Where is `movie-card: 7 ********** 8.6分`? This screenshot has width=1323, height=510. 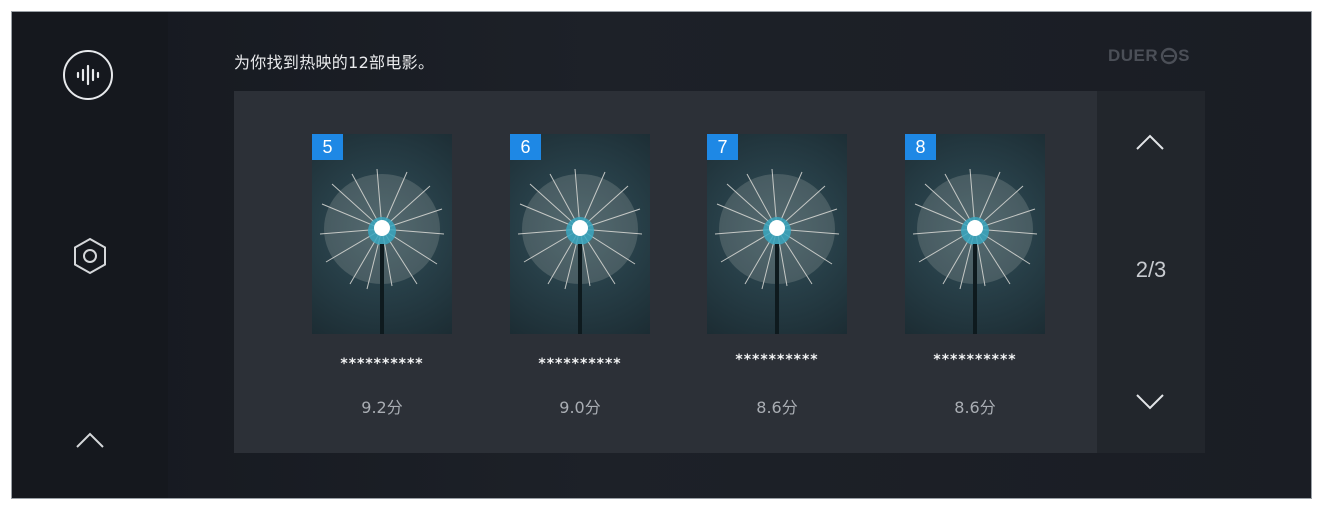
movie-card: 7 ********** 8.6分 is located at coordinates (772, 279).